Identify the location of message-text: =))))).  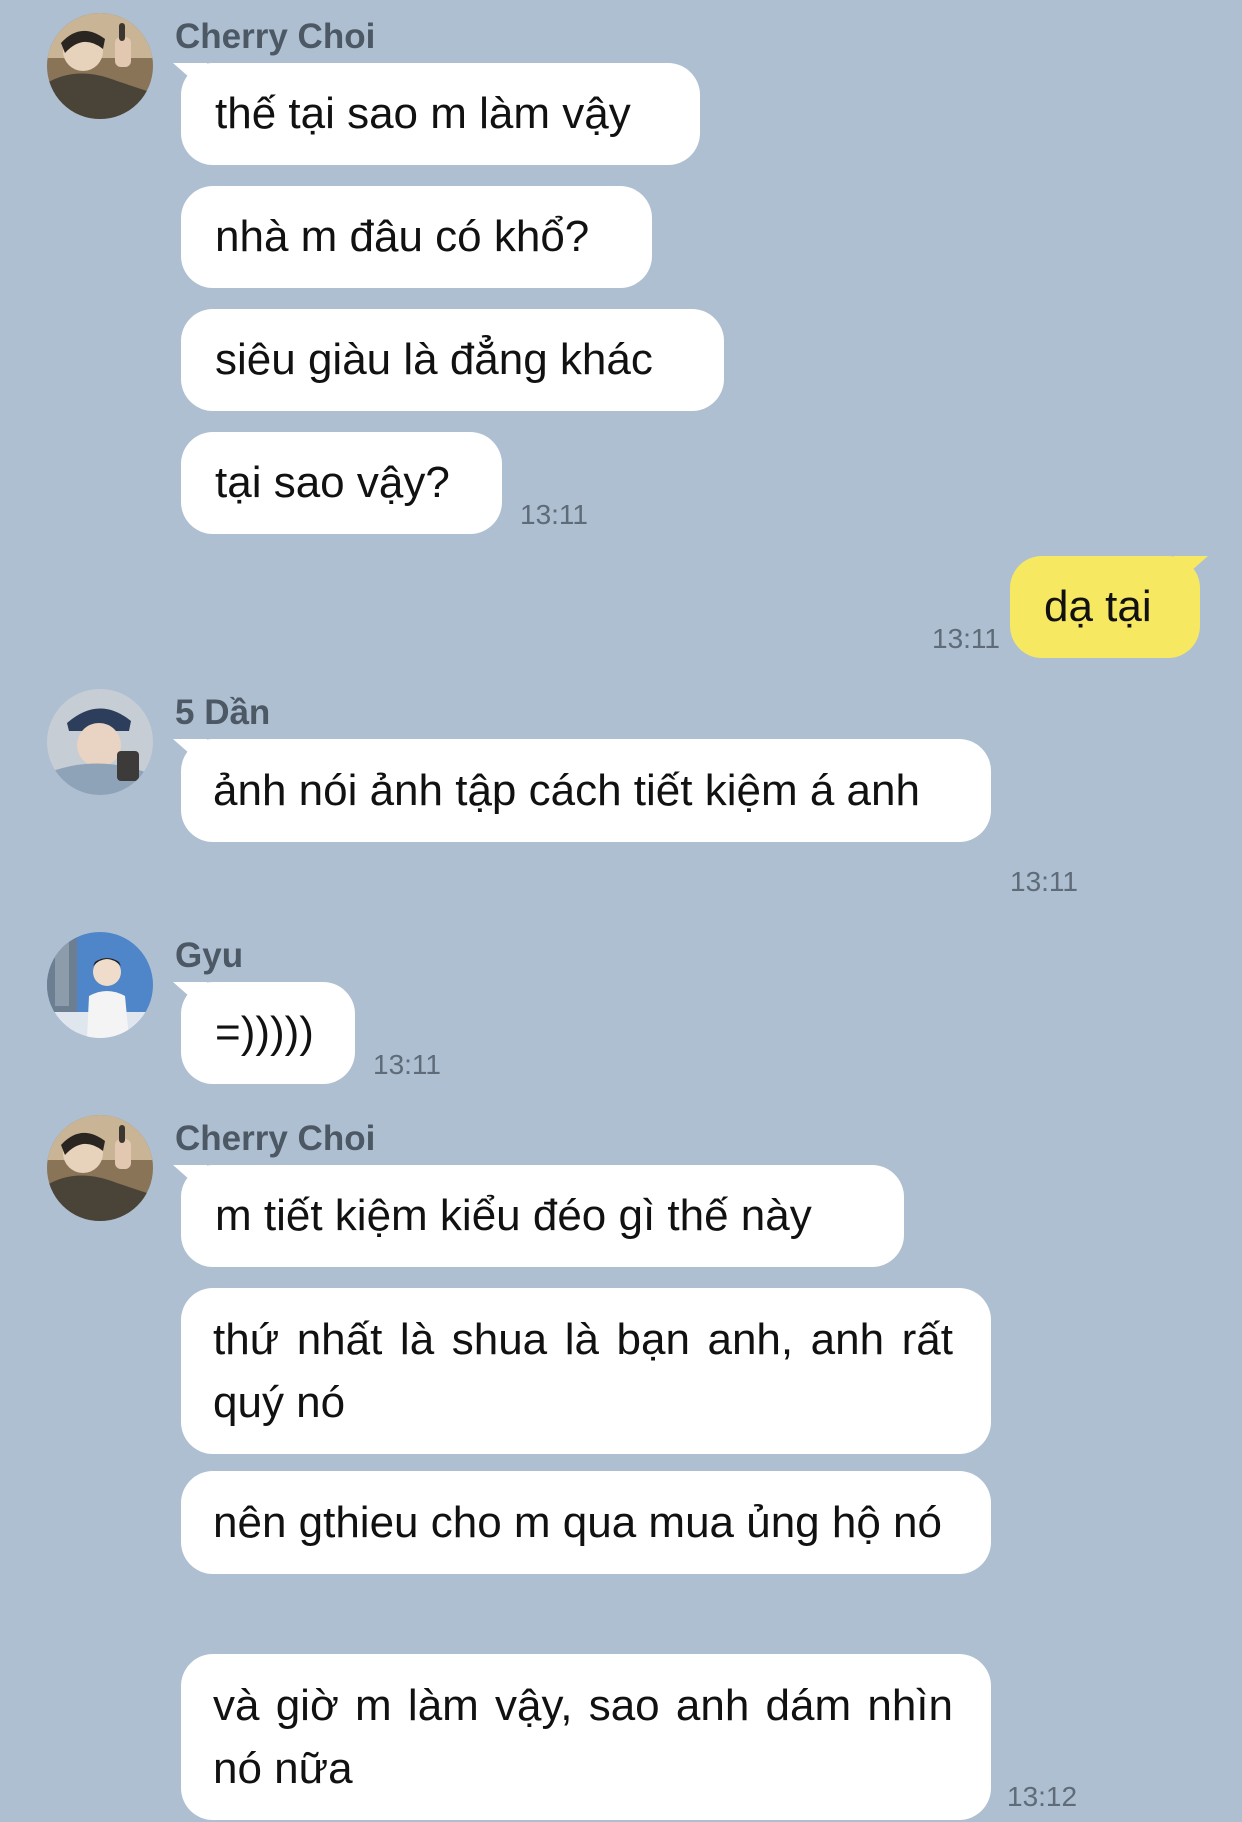
(264, 1032).